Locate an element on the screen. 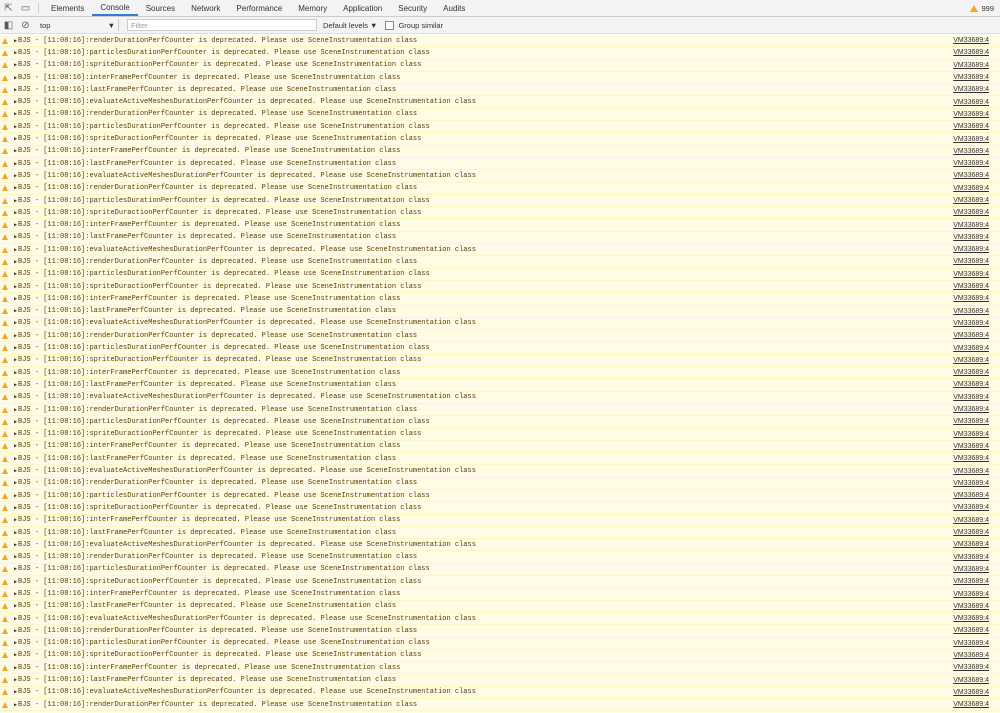 Image resolution: width=1000 pixels, height=713 pixels. tab-sources: Sources is located at coordinates (160, 8).